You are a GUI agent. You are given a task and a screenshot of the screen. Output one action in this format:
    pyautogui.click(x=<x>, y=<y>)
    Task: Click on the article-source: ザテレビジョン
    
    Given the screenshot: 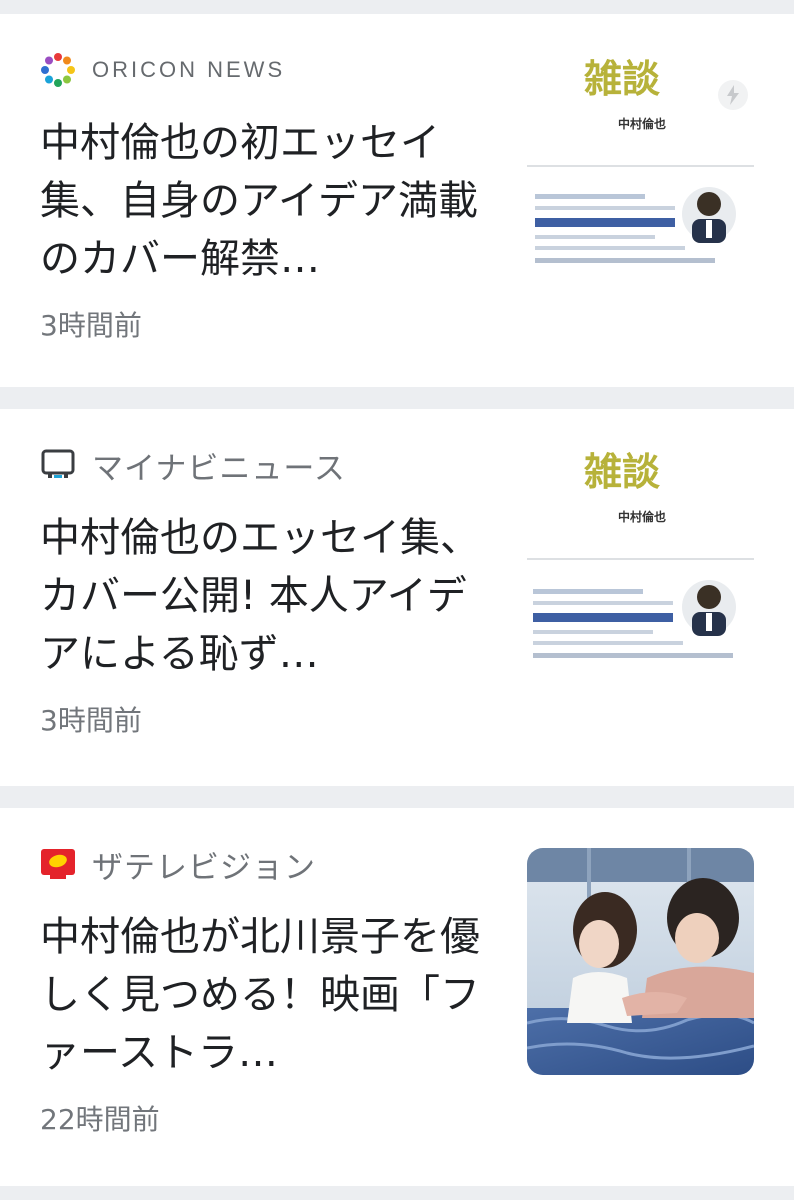 What is the action you would take?
    pyautogui.click(x=178, y=866)
    